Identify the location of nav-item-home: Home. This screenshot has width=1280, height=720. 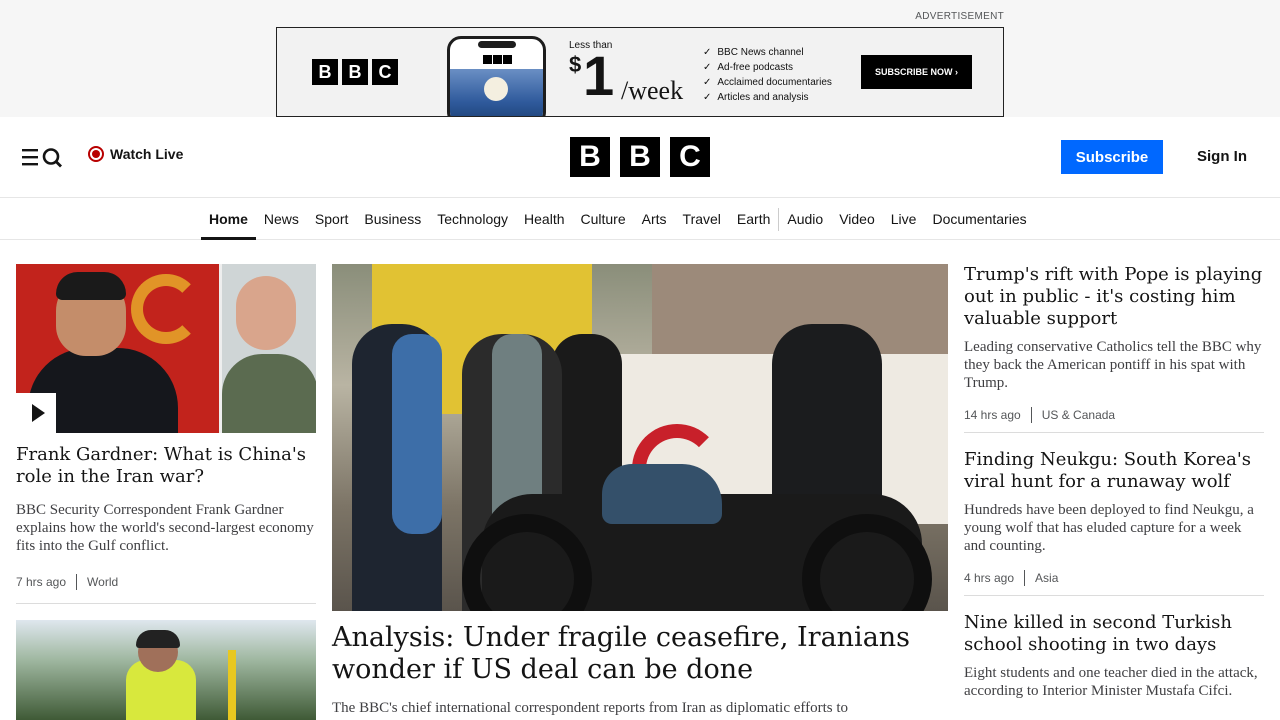
(228, 219).